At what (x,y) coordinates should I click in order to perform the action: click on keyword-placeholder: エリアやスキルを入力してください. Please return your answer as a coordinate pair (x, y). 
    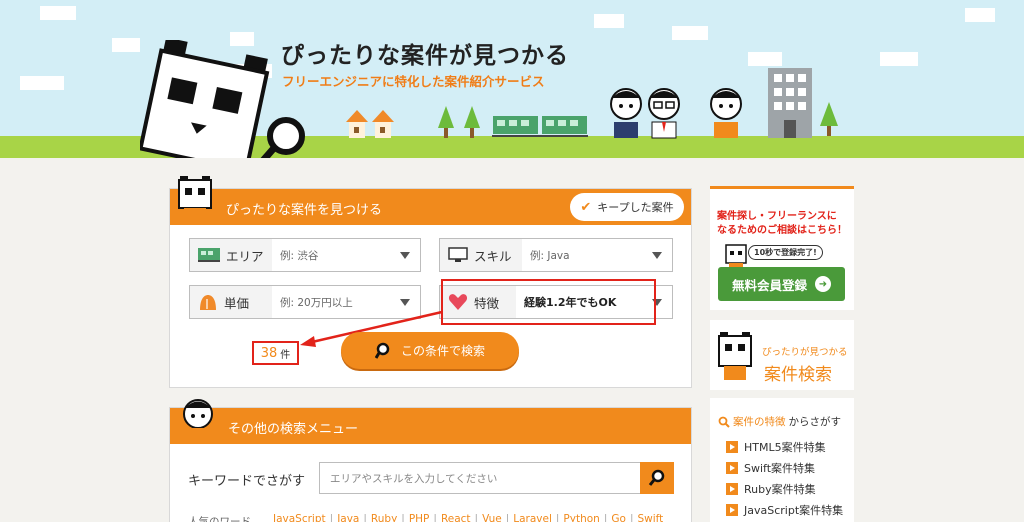
    Looking at the image, I should click on (414, 478).